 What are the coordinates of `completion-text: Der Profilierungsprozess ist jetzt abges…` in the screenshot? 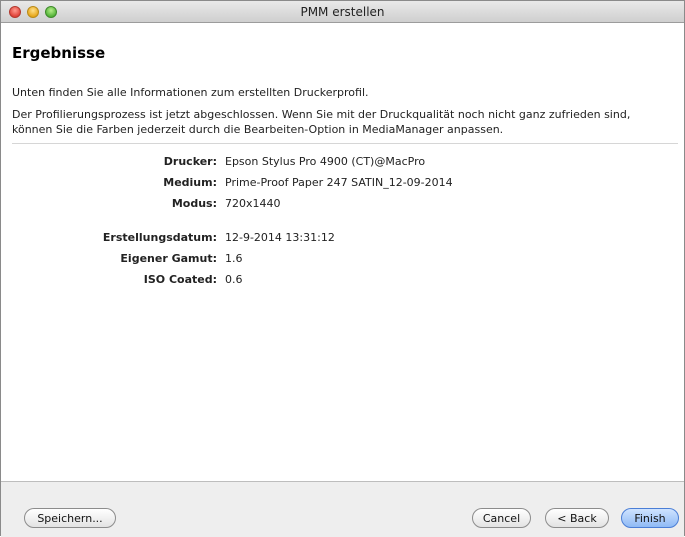 It's located at (321, 122).